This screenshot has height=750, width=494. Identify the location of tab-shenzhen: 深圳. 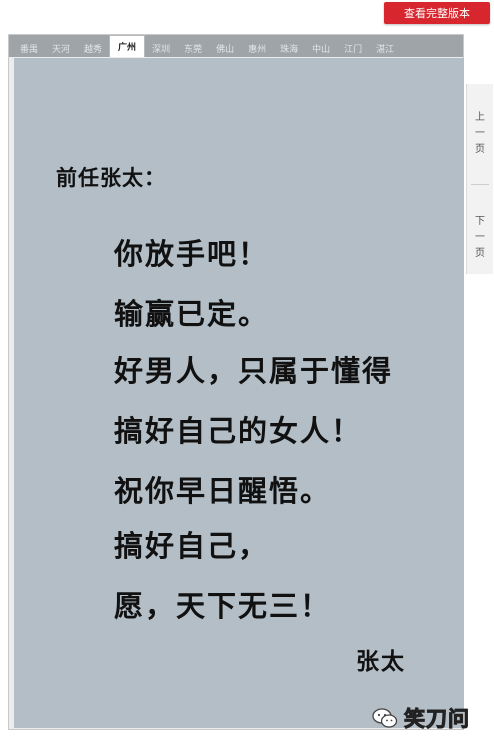
(161, 48).